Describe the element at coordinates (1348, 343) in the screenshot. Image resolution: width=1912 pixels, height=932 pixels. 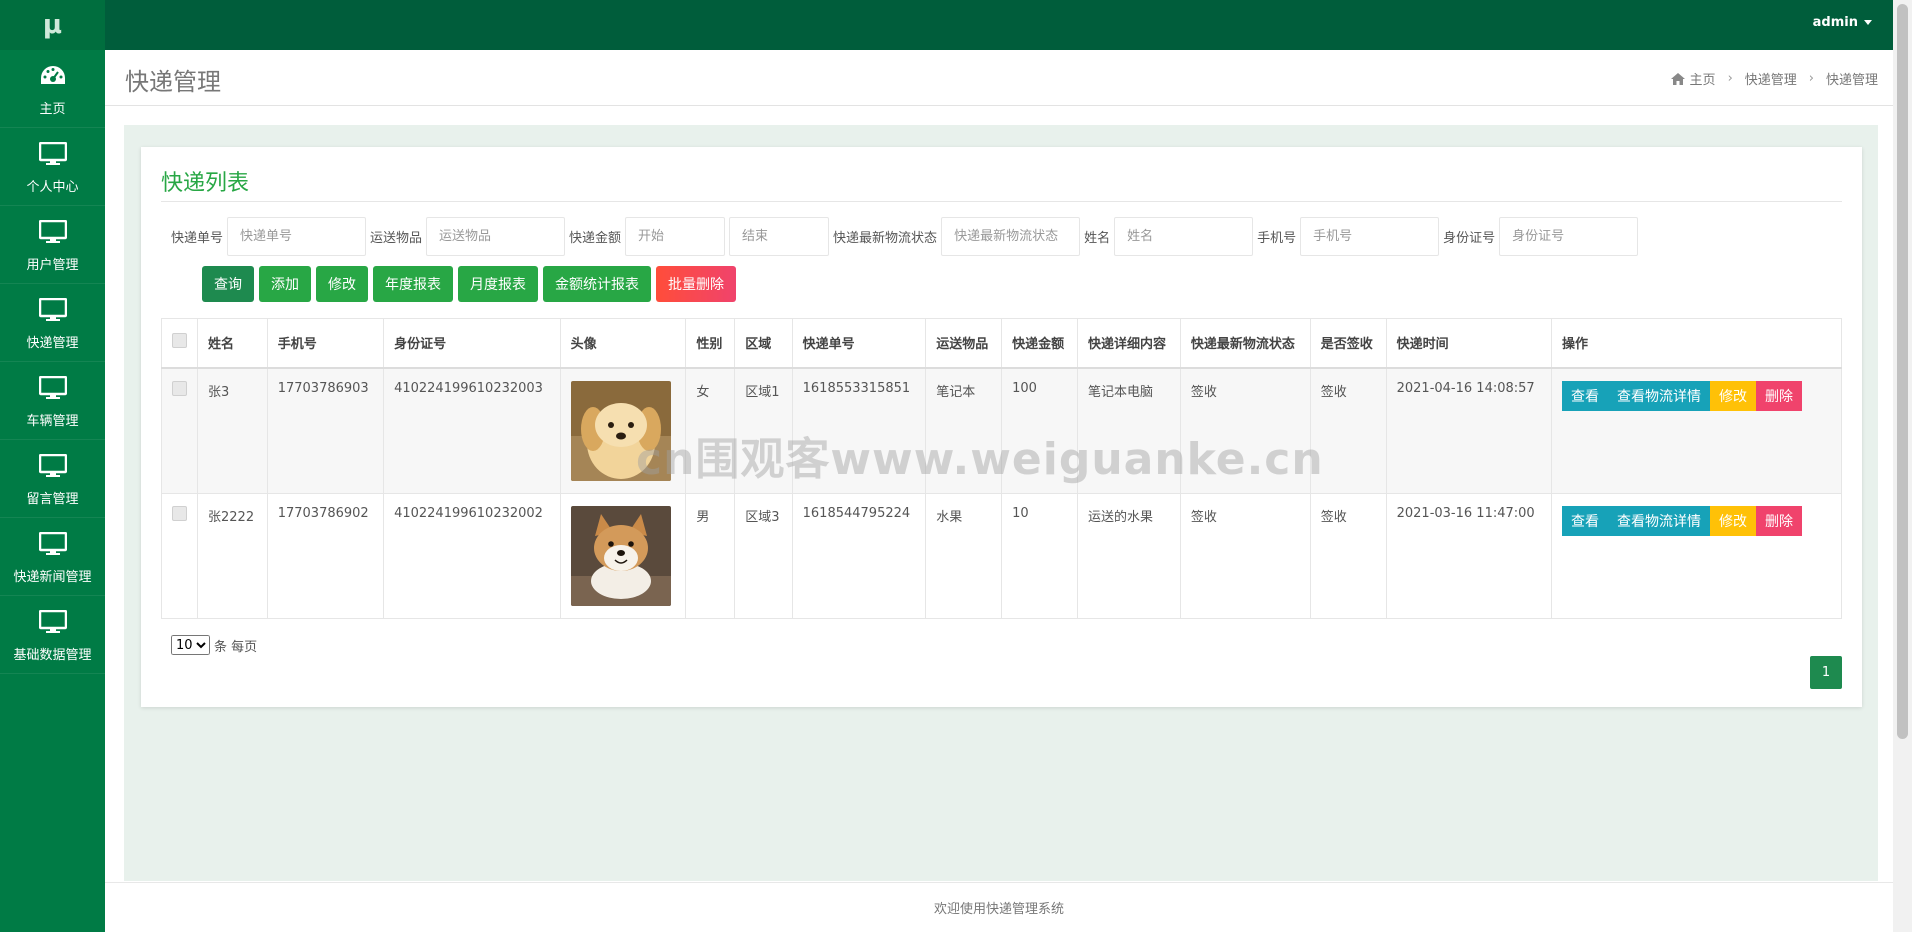
I see `column-header: 是否签收` at that location.